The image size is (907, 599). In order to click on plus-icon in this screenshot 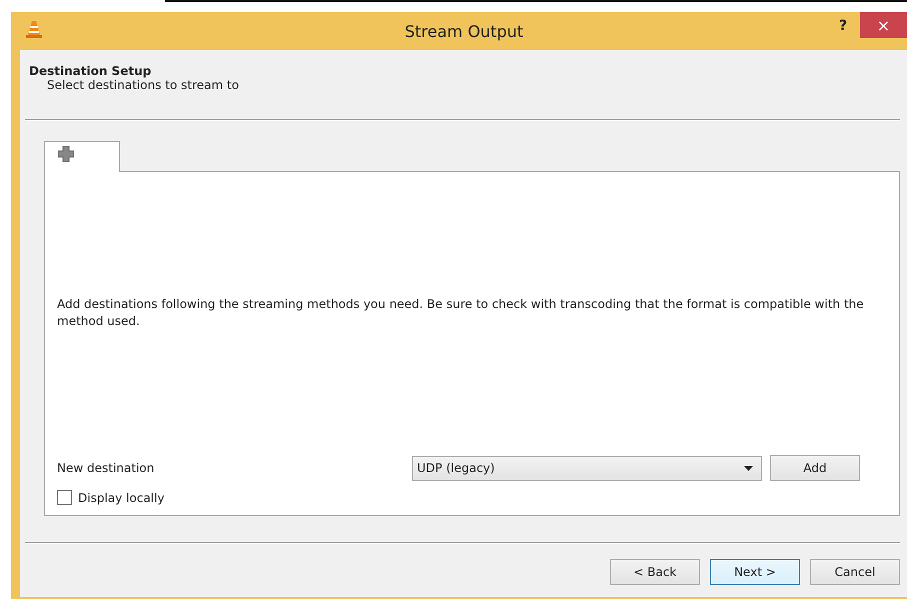, I will do `click(66, 154)`.